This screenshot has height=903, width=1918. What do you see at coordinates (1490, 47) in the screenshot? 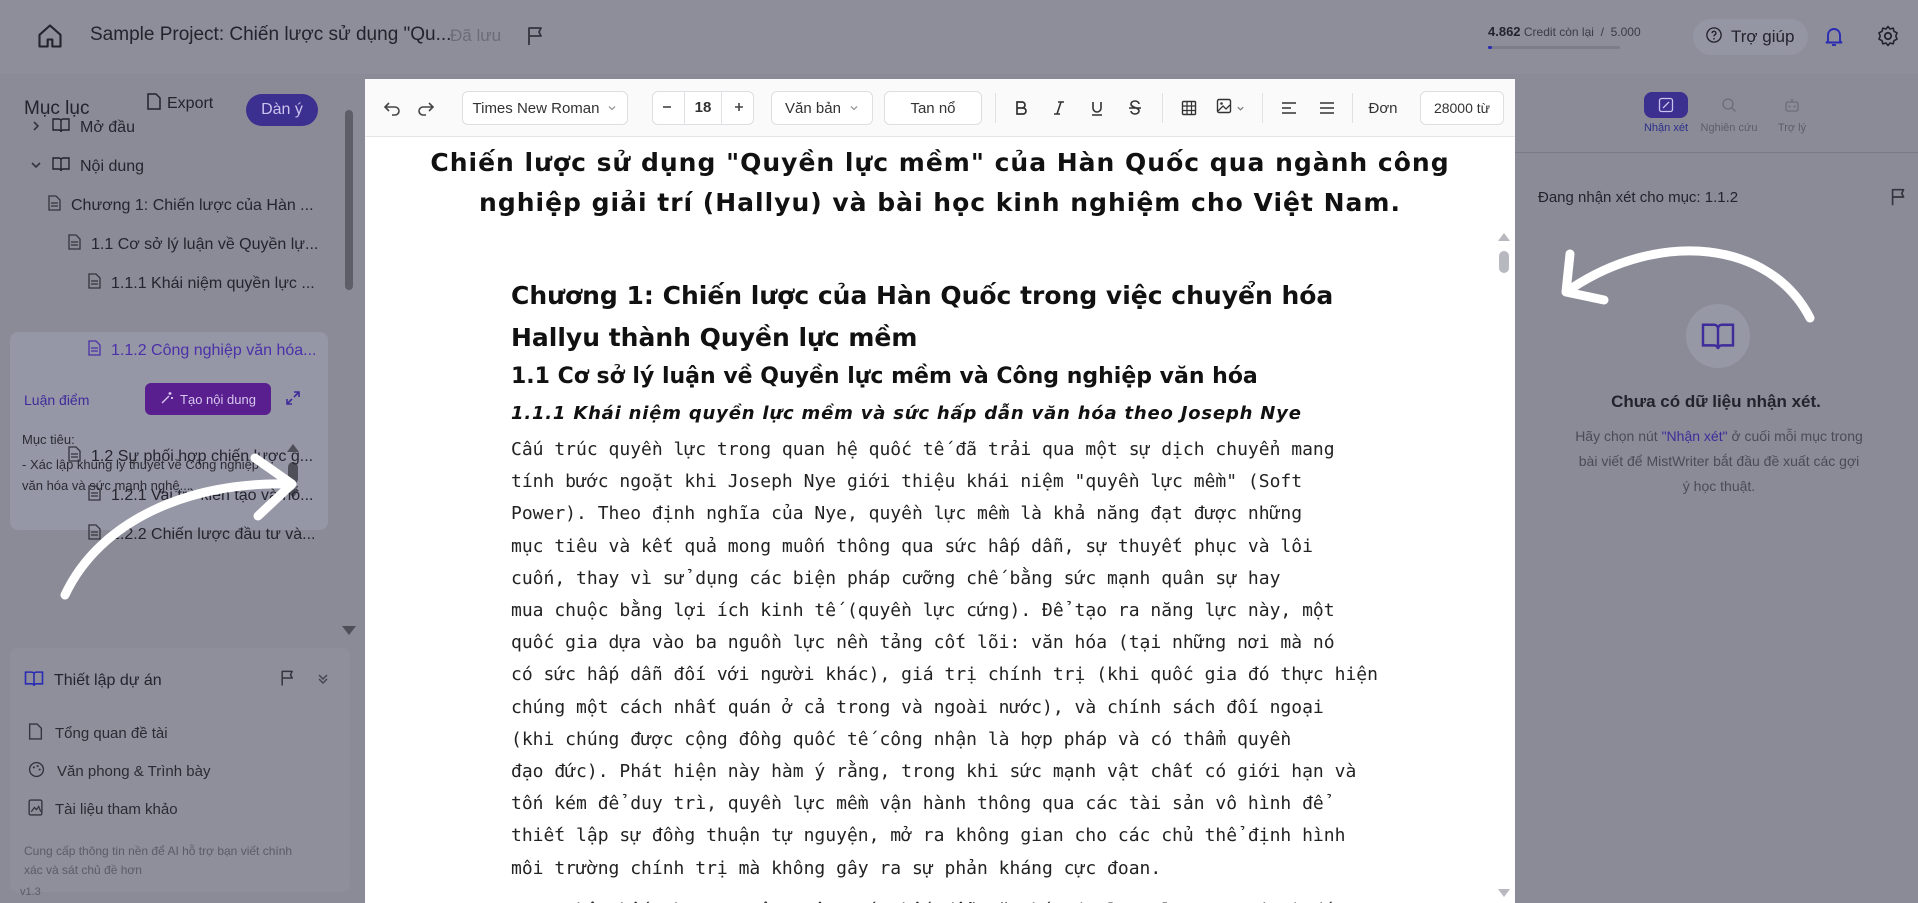
I see `credits-progress-fill` at bounding box center [1490, 47].